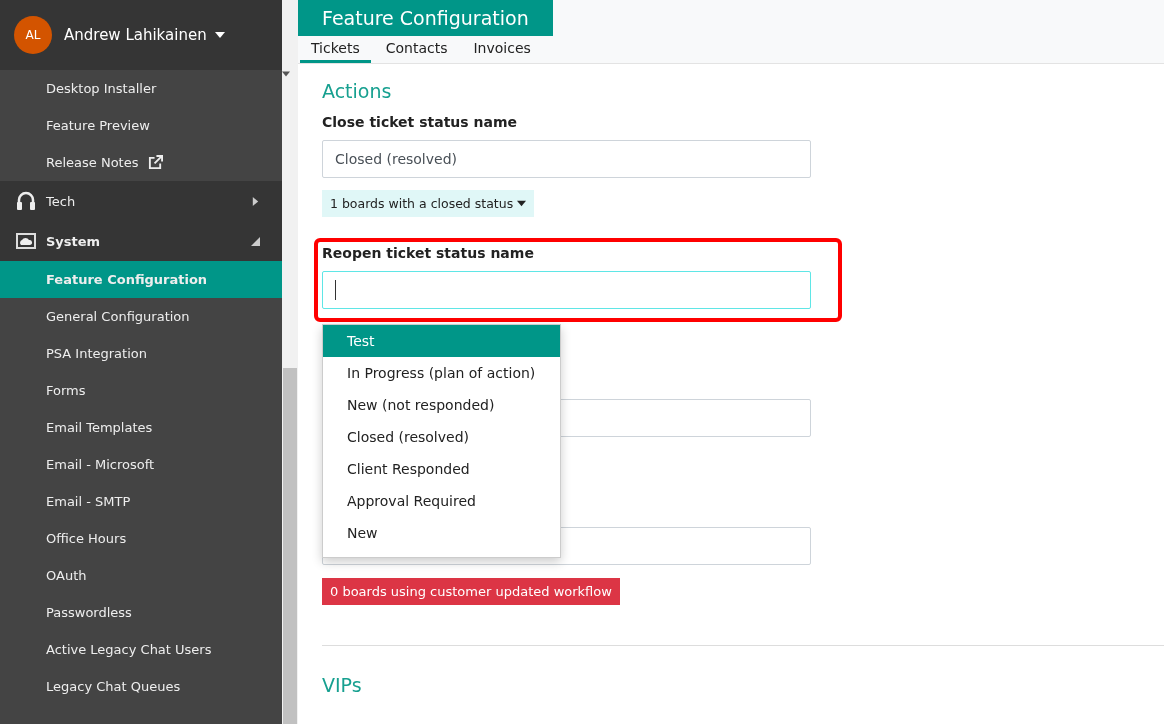 The image size is (1164, 724). I want to click on boards-dropdown: 1 boards with a closed status, so click(428, 203).